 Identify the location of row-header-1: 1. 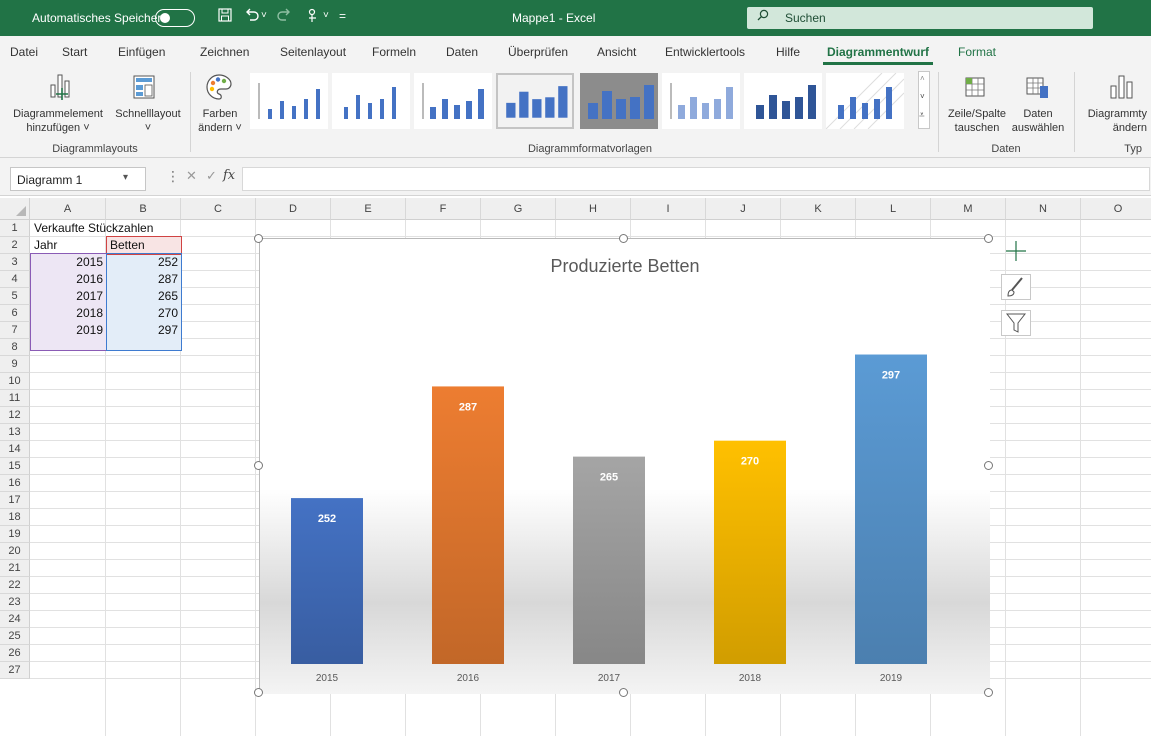
(15, 228).